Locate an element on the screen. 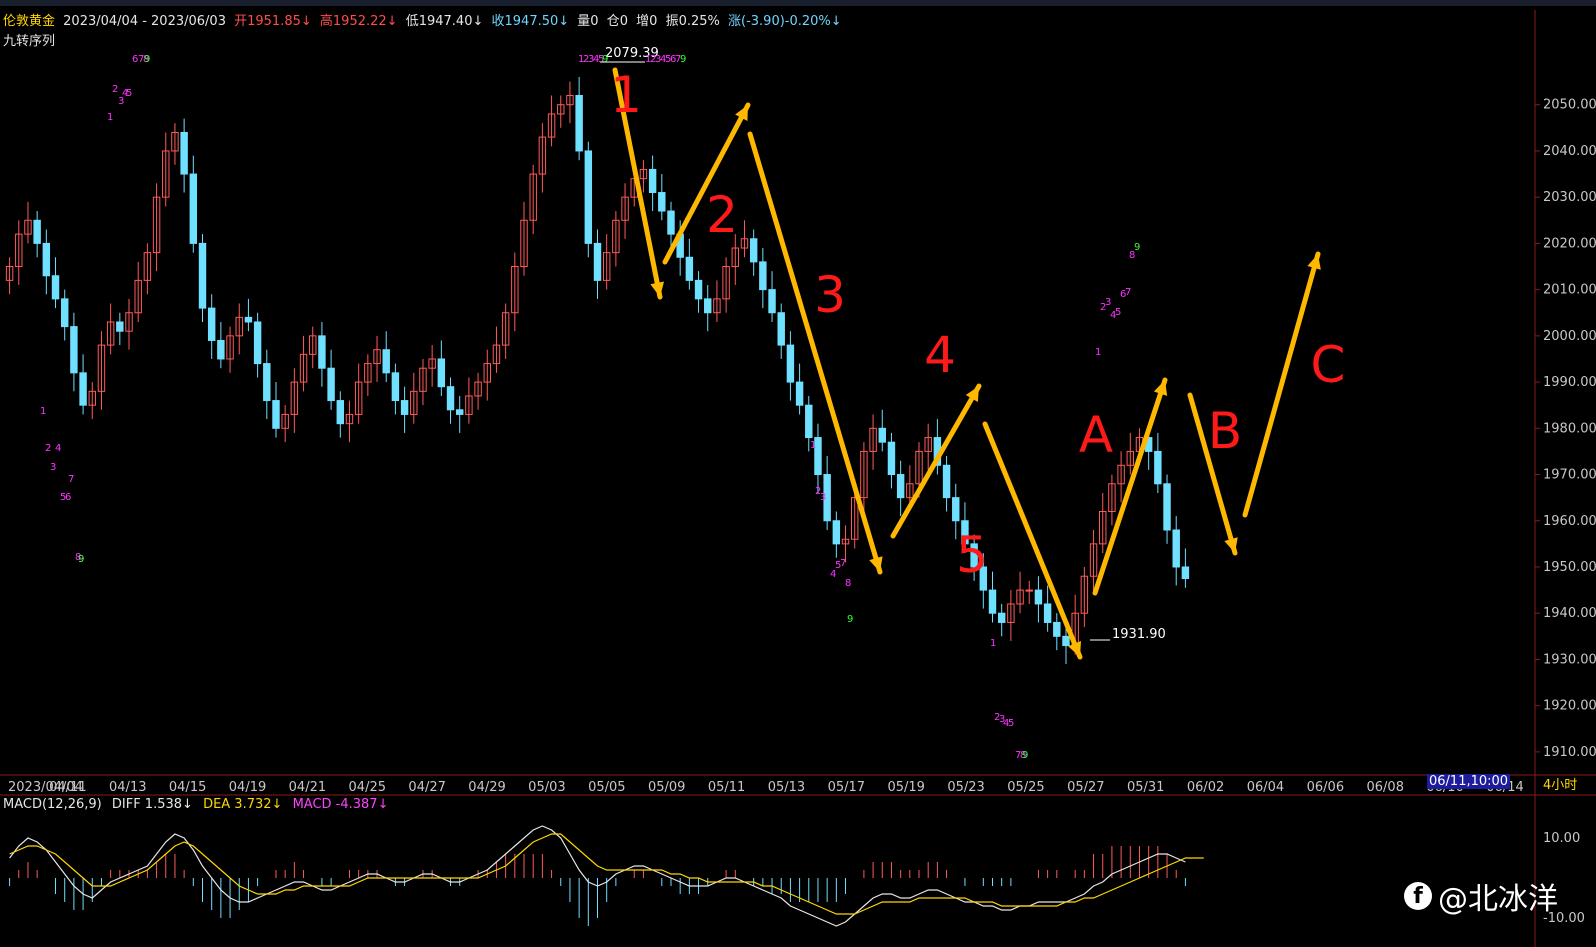 The height and width of the screenshot is (947, 1596). y-tick-label: 1930.00 is located at coordinates (1569, 659).